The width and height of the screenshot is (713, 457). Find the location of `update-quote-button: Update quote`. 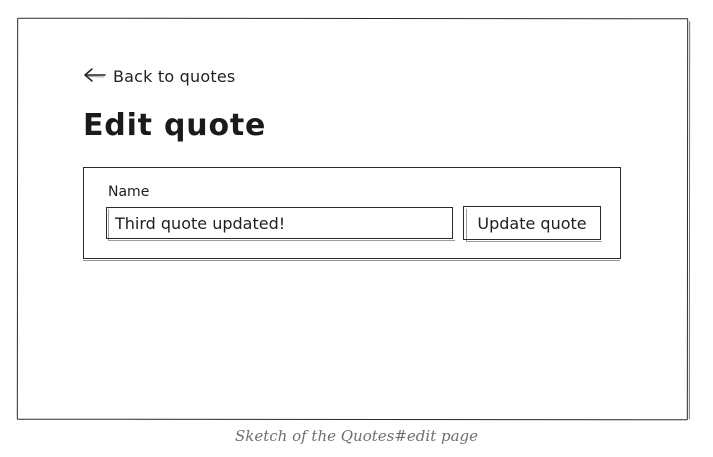

update-quote-button: Update quote is located at coordinates (532, 223).